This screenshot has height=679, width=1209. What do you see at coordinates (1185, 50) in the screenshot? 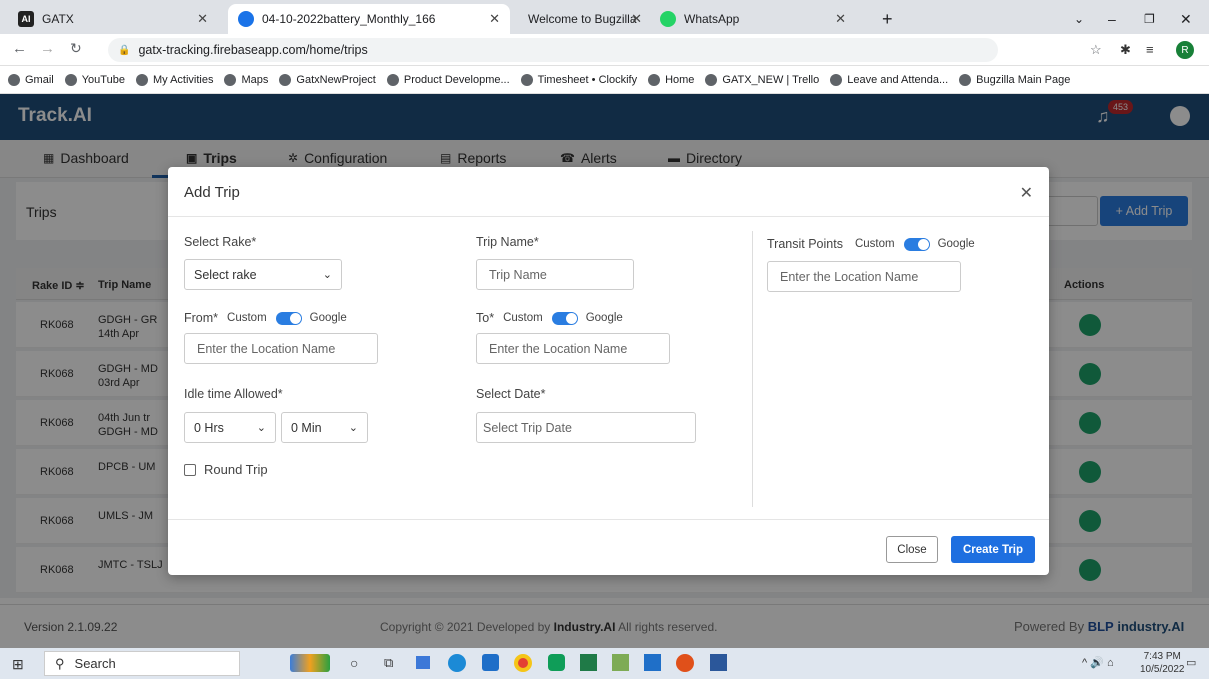
I see `profile-avatar: R` at bounding box center [1185, 50].